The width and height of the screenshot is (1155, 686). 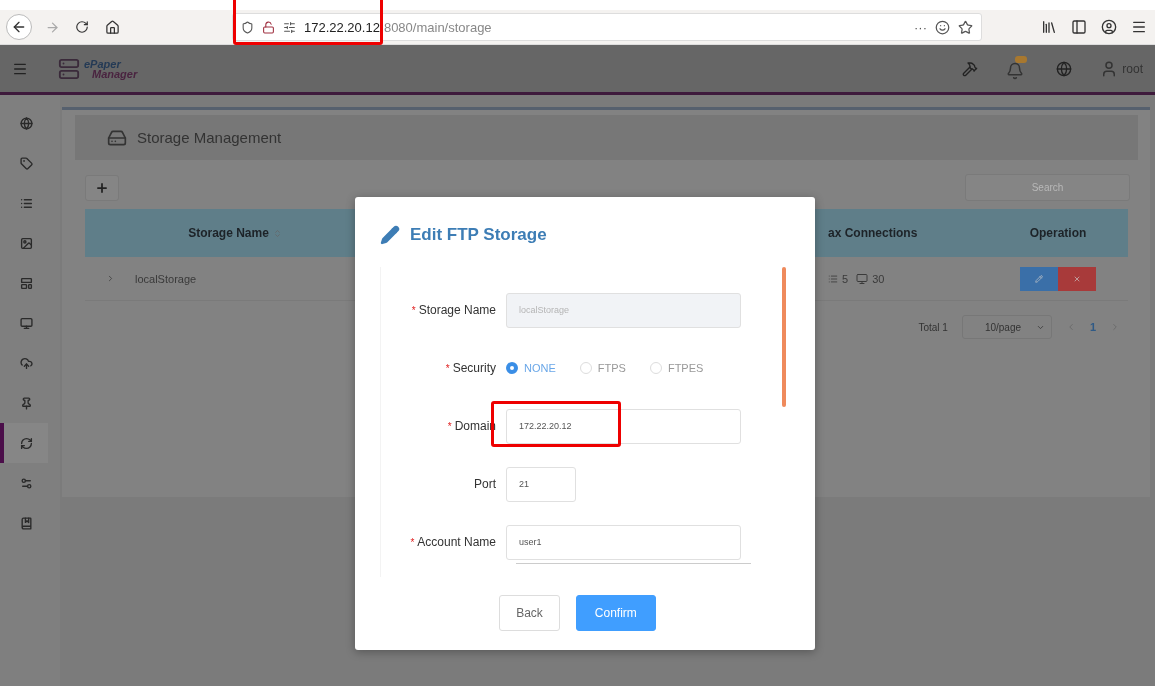 I want to click on table-cell-text: localStorage, so click(x=166, y=278).